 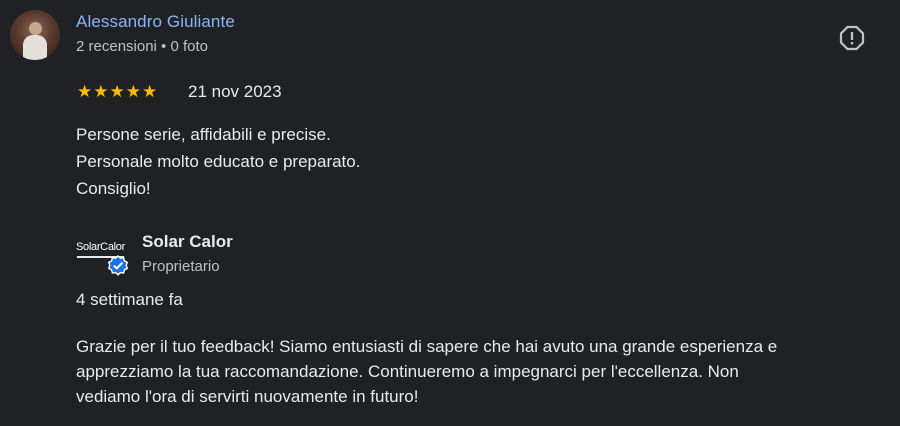 I want to click on report-icon, so click(x=852, y=38).